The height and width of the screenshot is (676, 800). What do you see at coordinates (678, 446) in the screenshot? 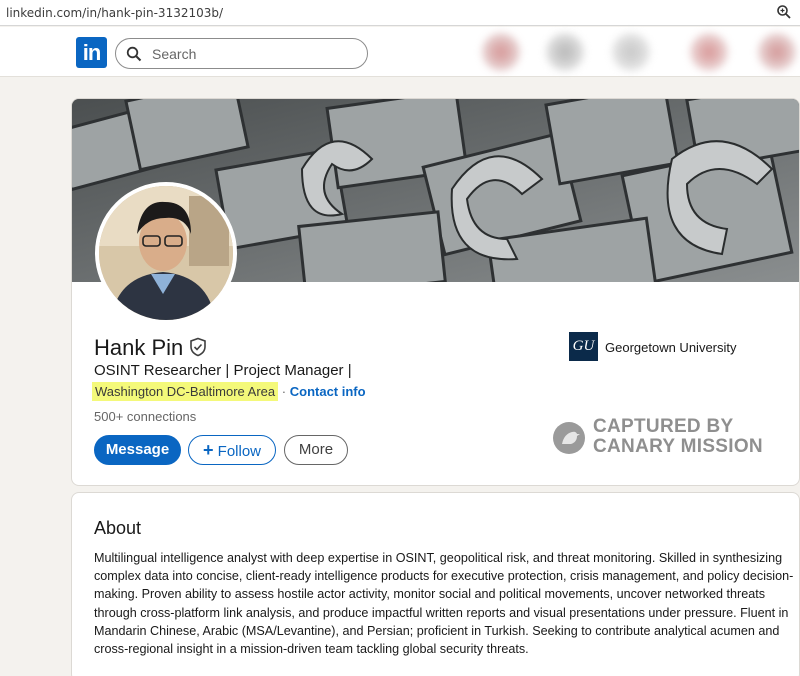
I see `stamp-line-2: CANARY MISSION` at bounding box center [678, 446].